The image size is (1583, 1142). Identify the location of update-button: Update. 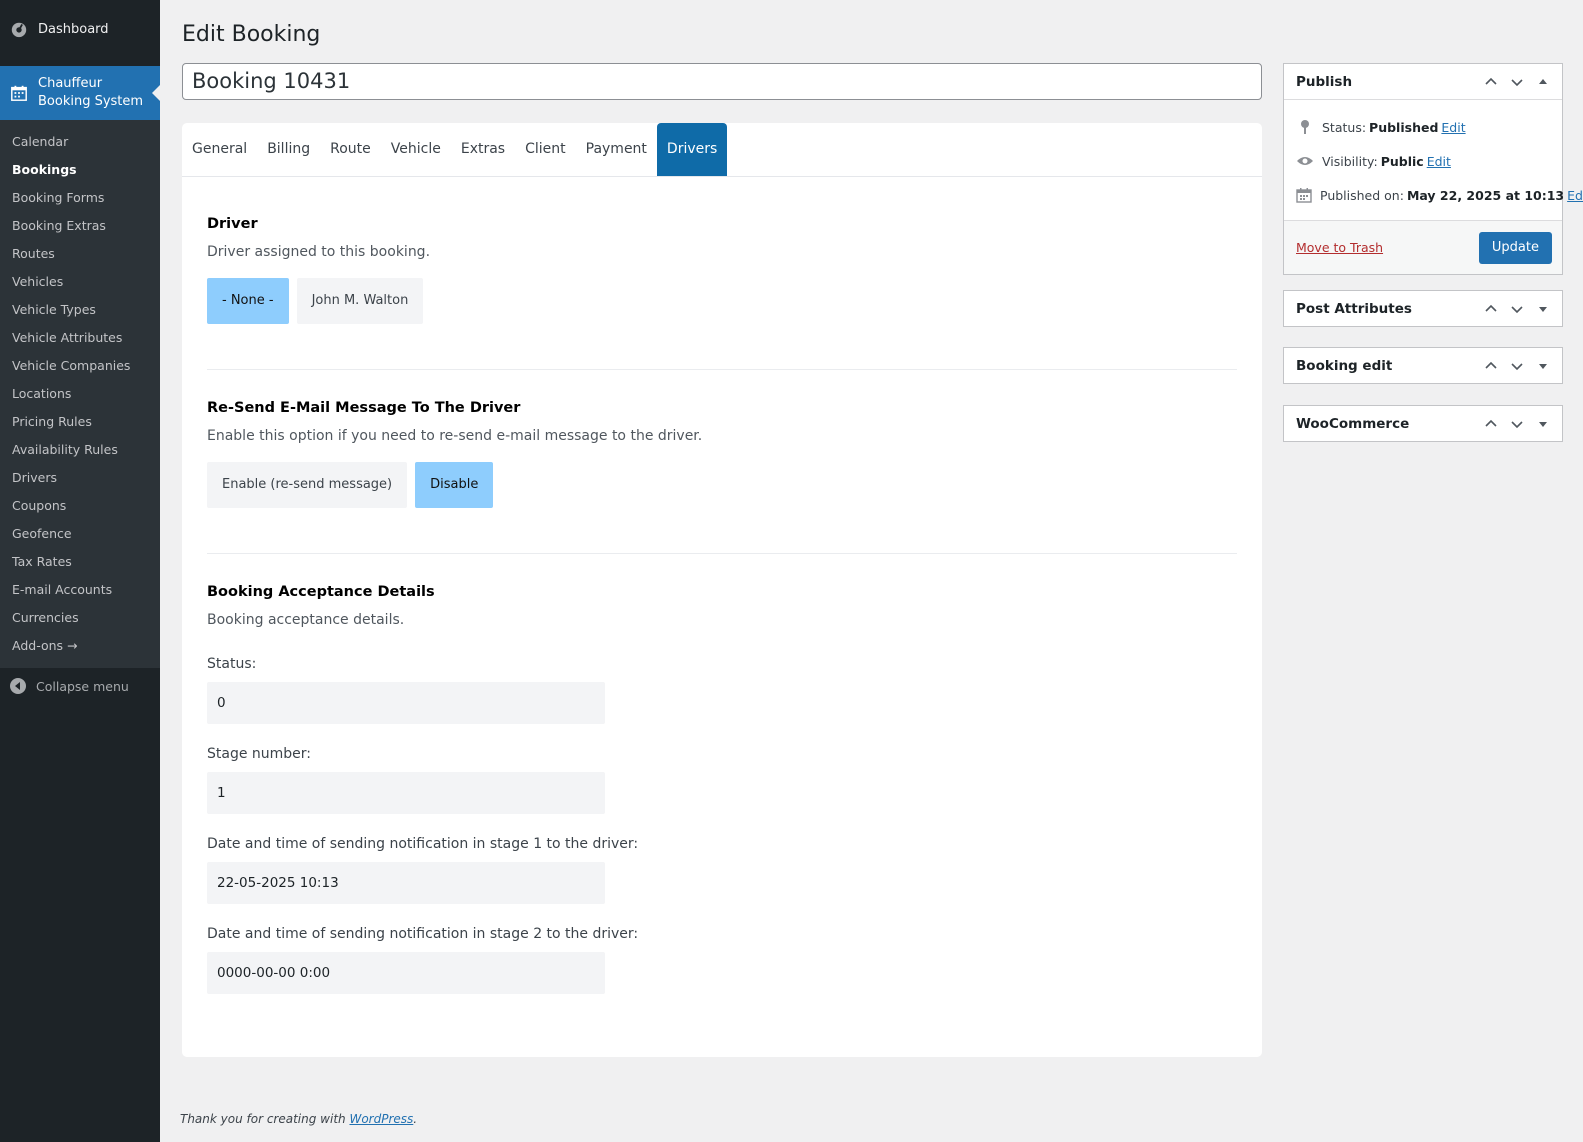
(1515, 247).